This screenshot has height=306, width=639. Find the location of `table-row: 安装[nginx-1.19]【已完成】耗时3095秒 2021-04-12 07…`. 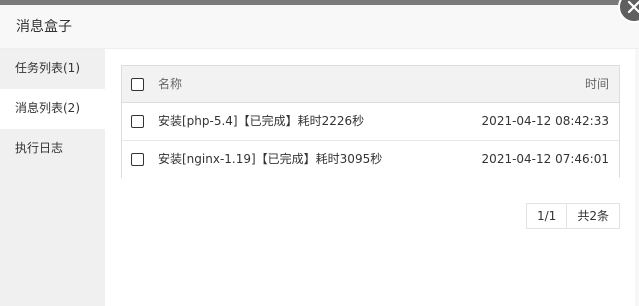

table-row: 安装[nginx-1.19]【已完成】耗时3095秒 2021-04-12 07… is located at coordinates (370, 159).